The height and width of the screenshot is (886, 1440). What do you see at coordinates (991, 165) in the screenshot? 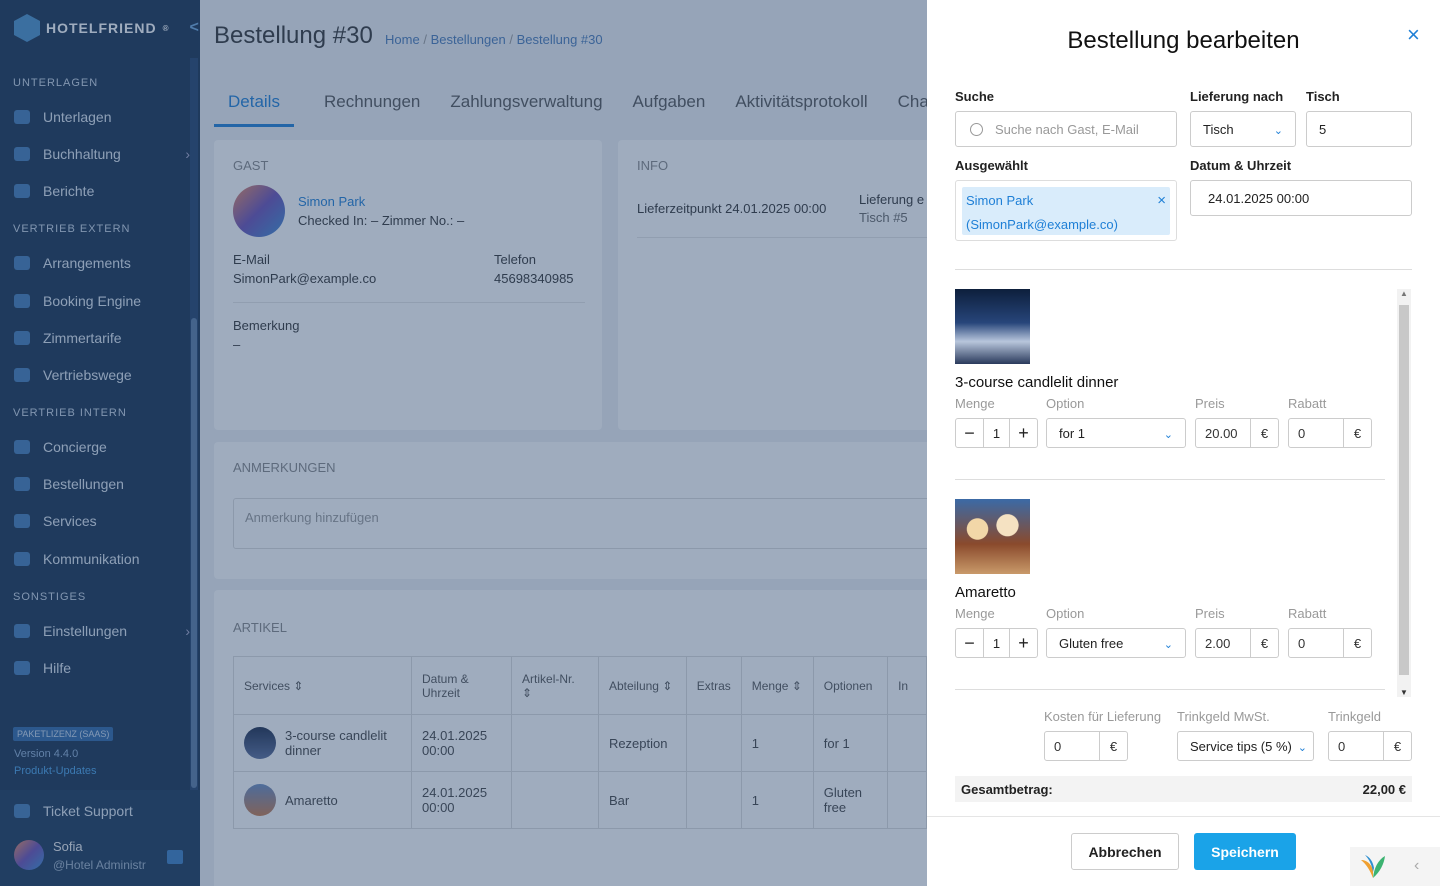
I see `selected-label: Ausgewählt` at bounding box center [991, 165].